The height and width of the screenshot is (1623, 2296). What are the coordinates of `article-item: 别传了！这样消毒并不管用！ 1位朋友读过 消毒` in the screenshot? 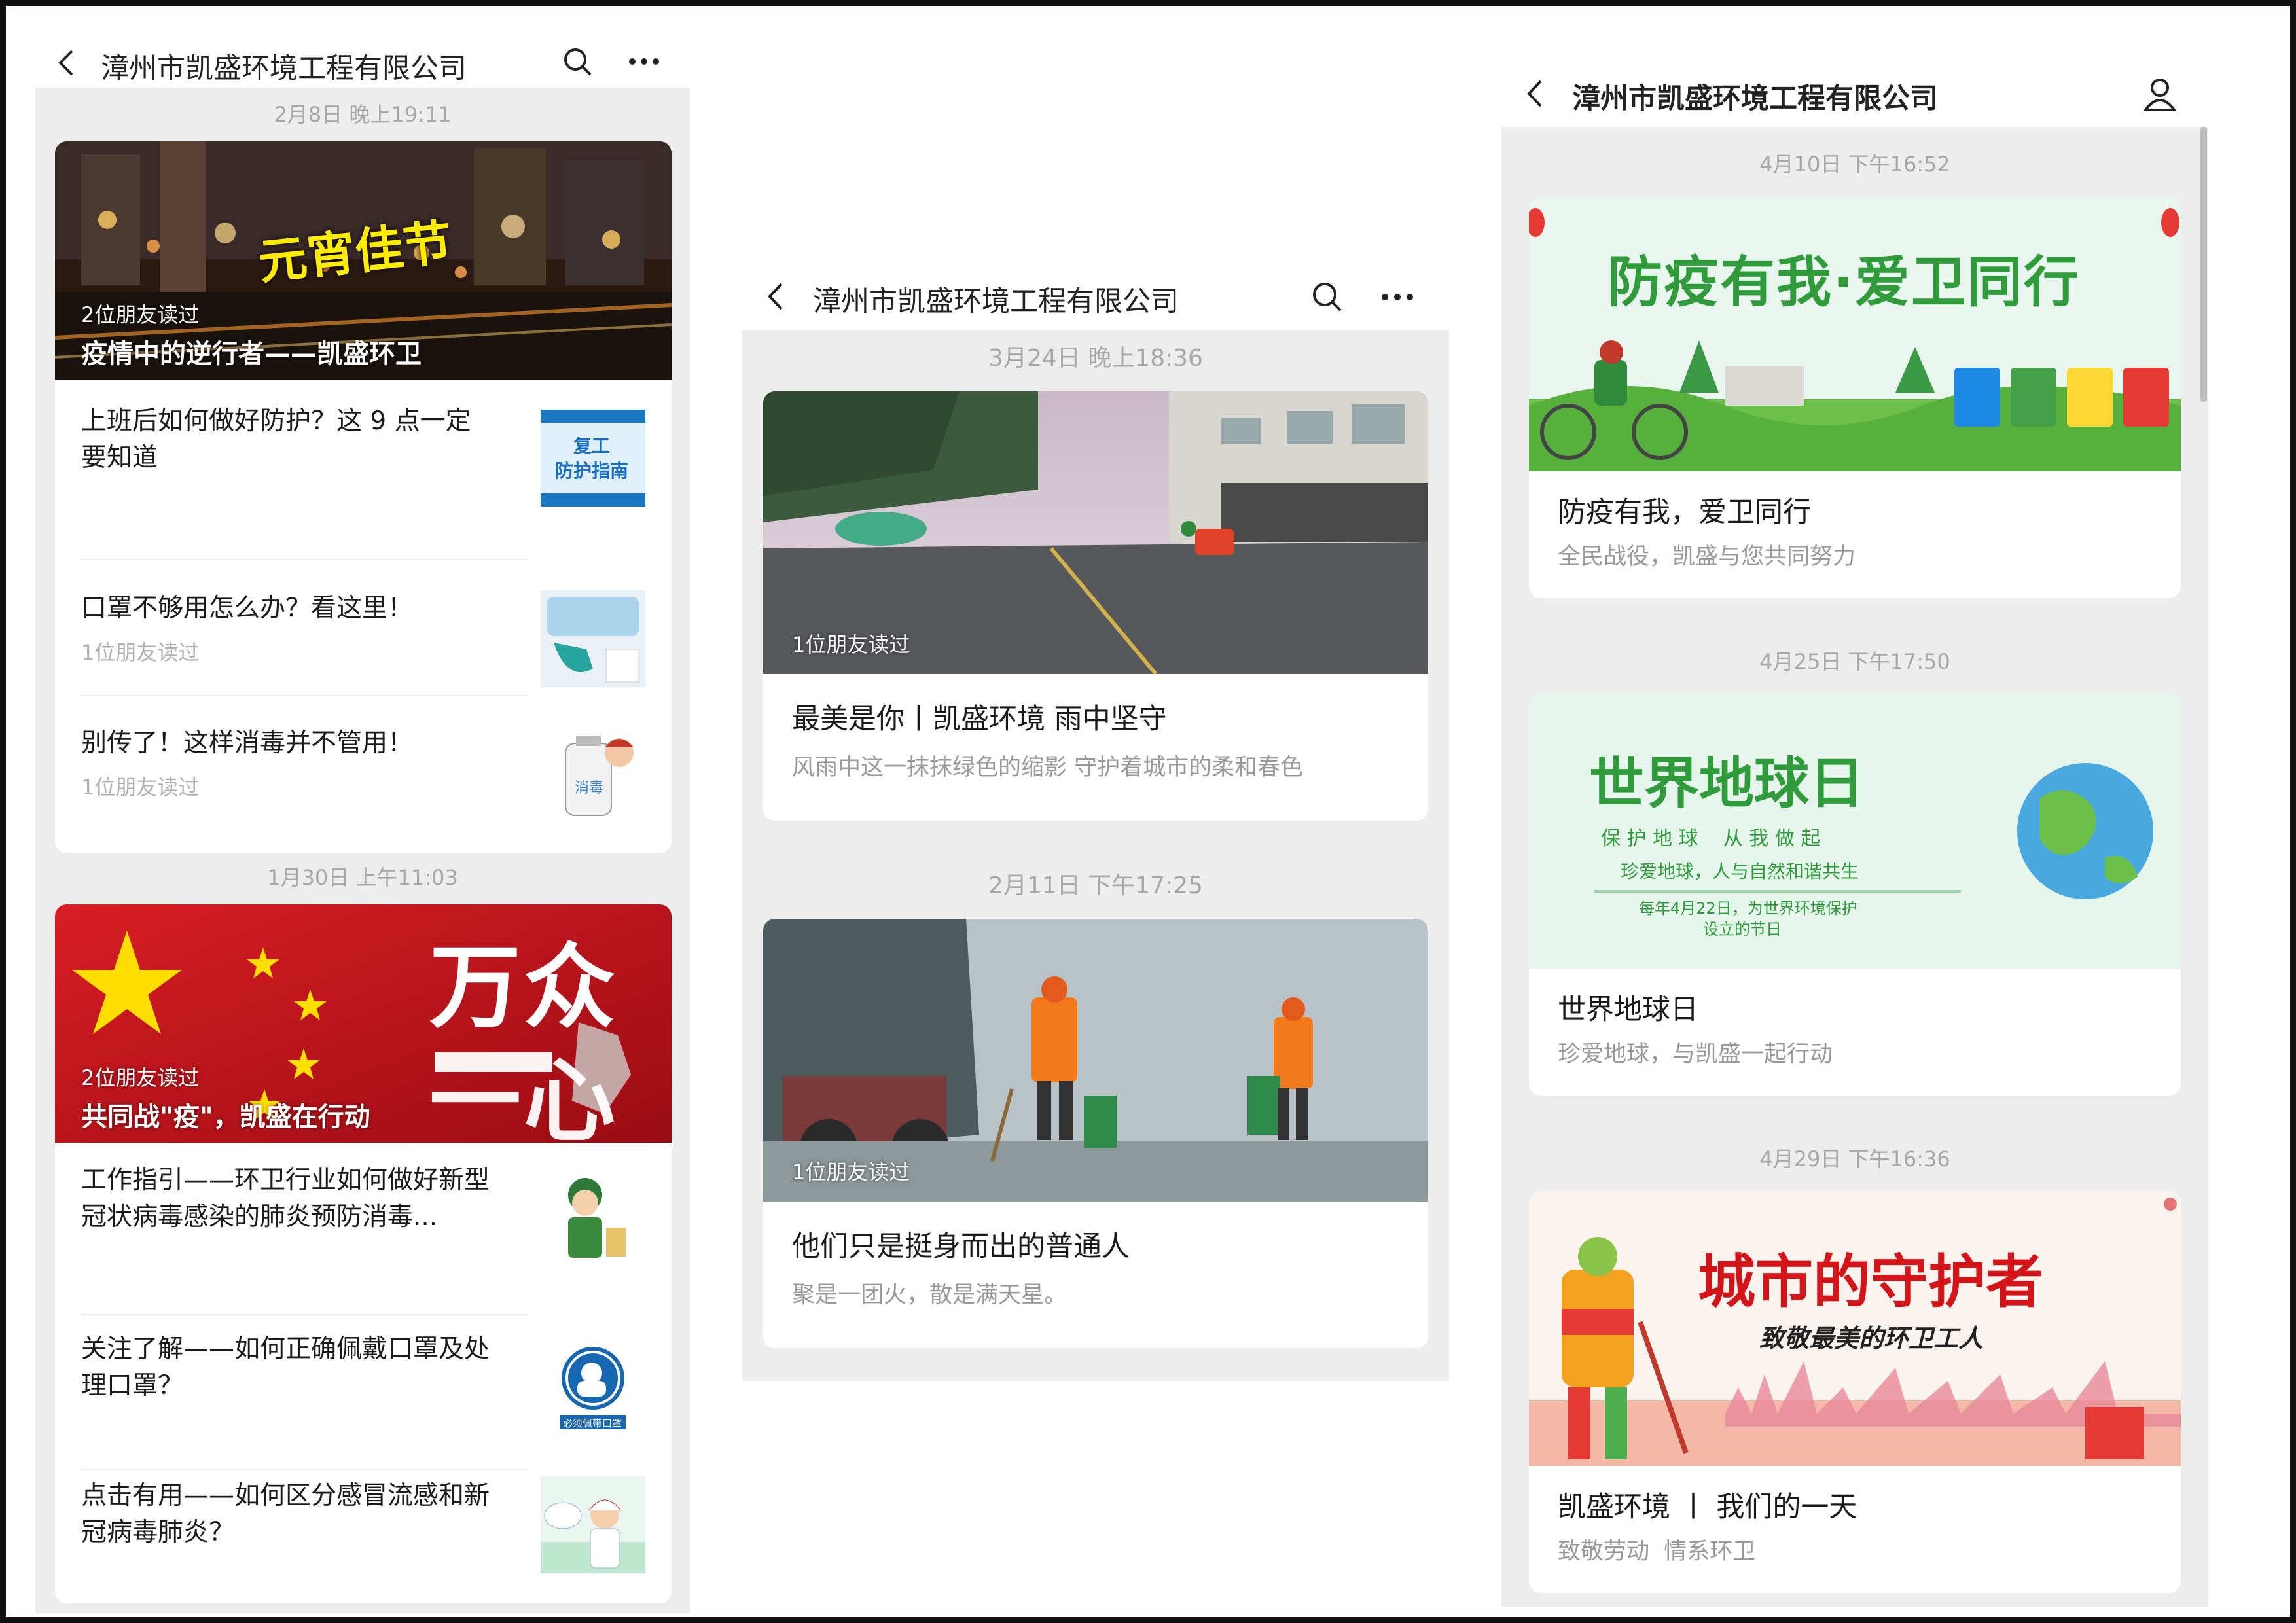 It's located at (363, 765).